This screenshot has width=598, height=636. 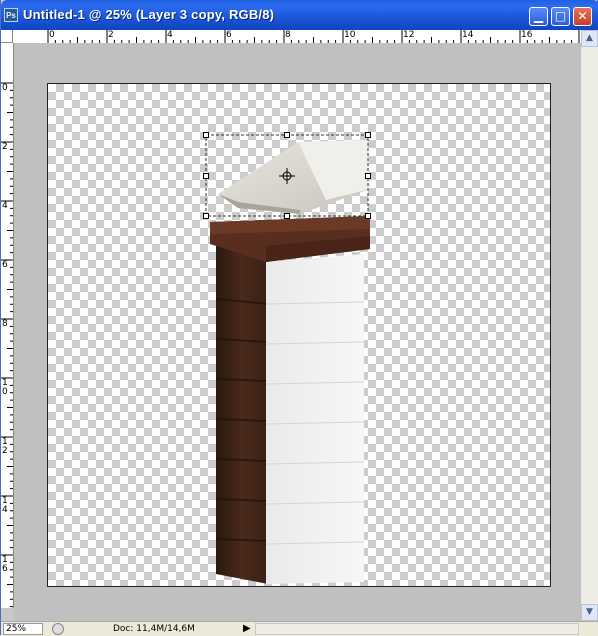 I want to click on horizontal-ruler-ticks, so click(x=313, y=36).